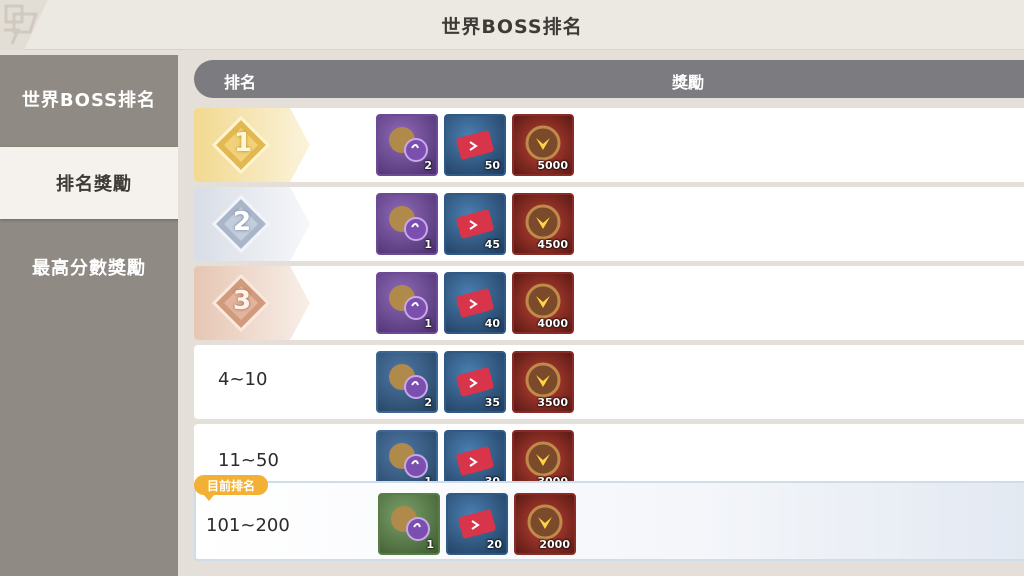 The image size is (1024, 576). I want to click on reward-quantity: 4500, so click(552, 244).